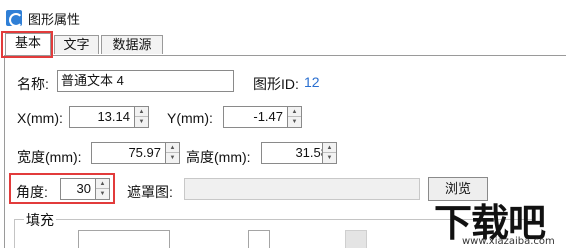  What do you see at coordinates (128, 153) in the screenshot?
I see `width-field: 75.97` at bounding box center [128, 153].